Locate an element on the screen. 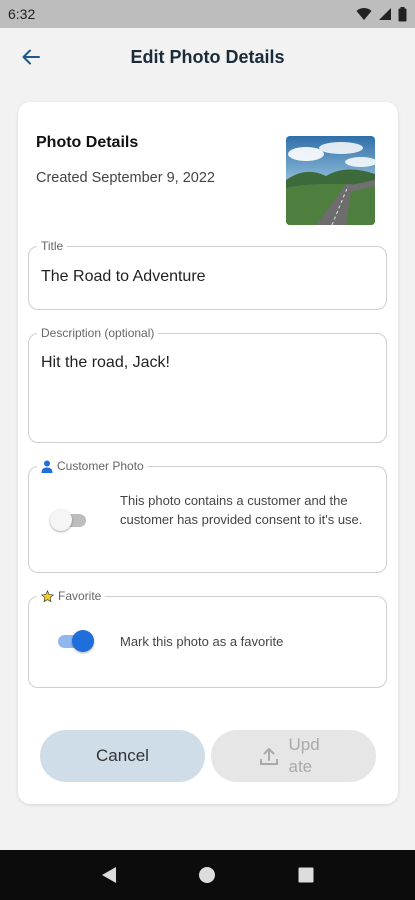 The image size is (415, 900). arrow-left-icon is located at coordinates (31, 57).